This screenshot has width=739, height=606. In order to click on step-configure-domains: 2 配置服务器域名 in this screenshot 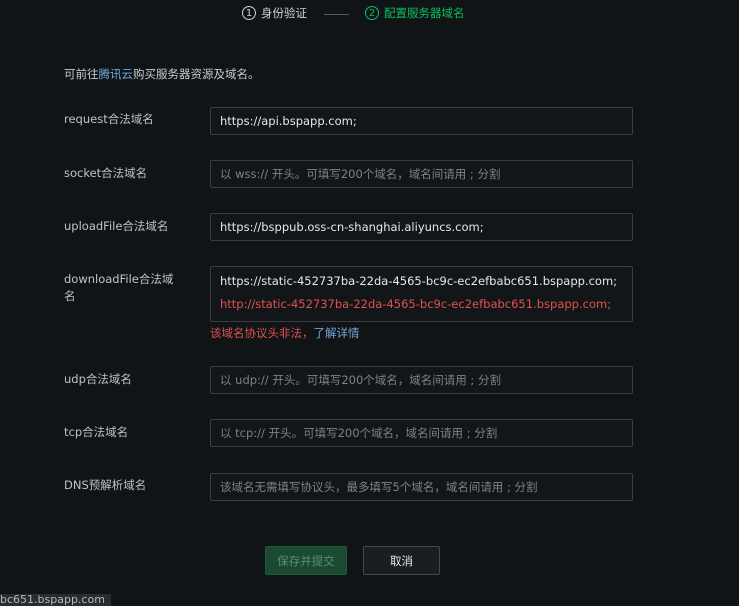, I will do `click(415, 13)`.